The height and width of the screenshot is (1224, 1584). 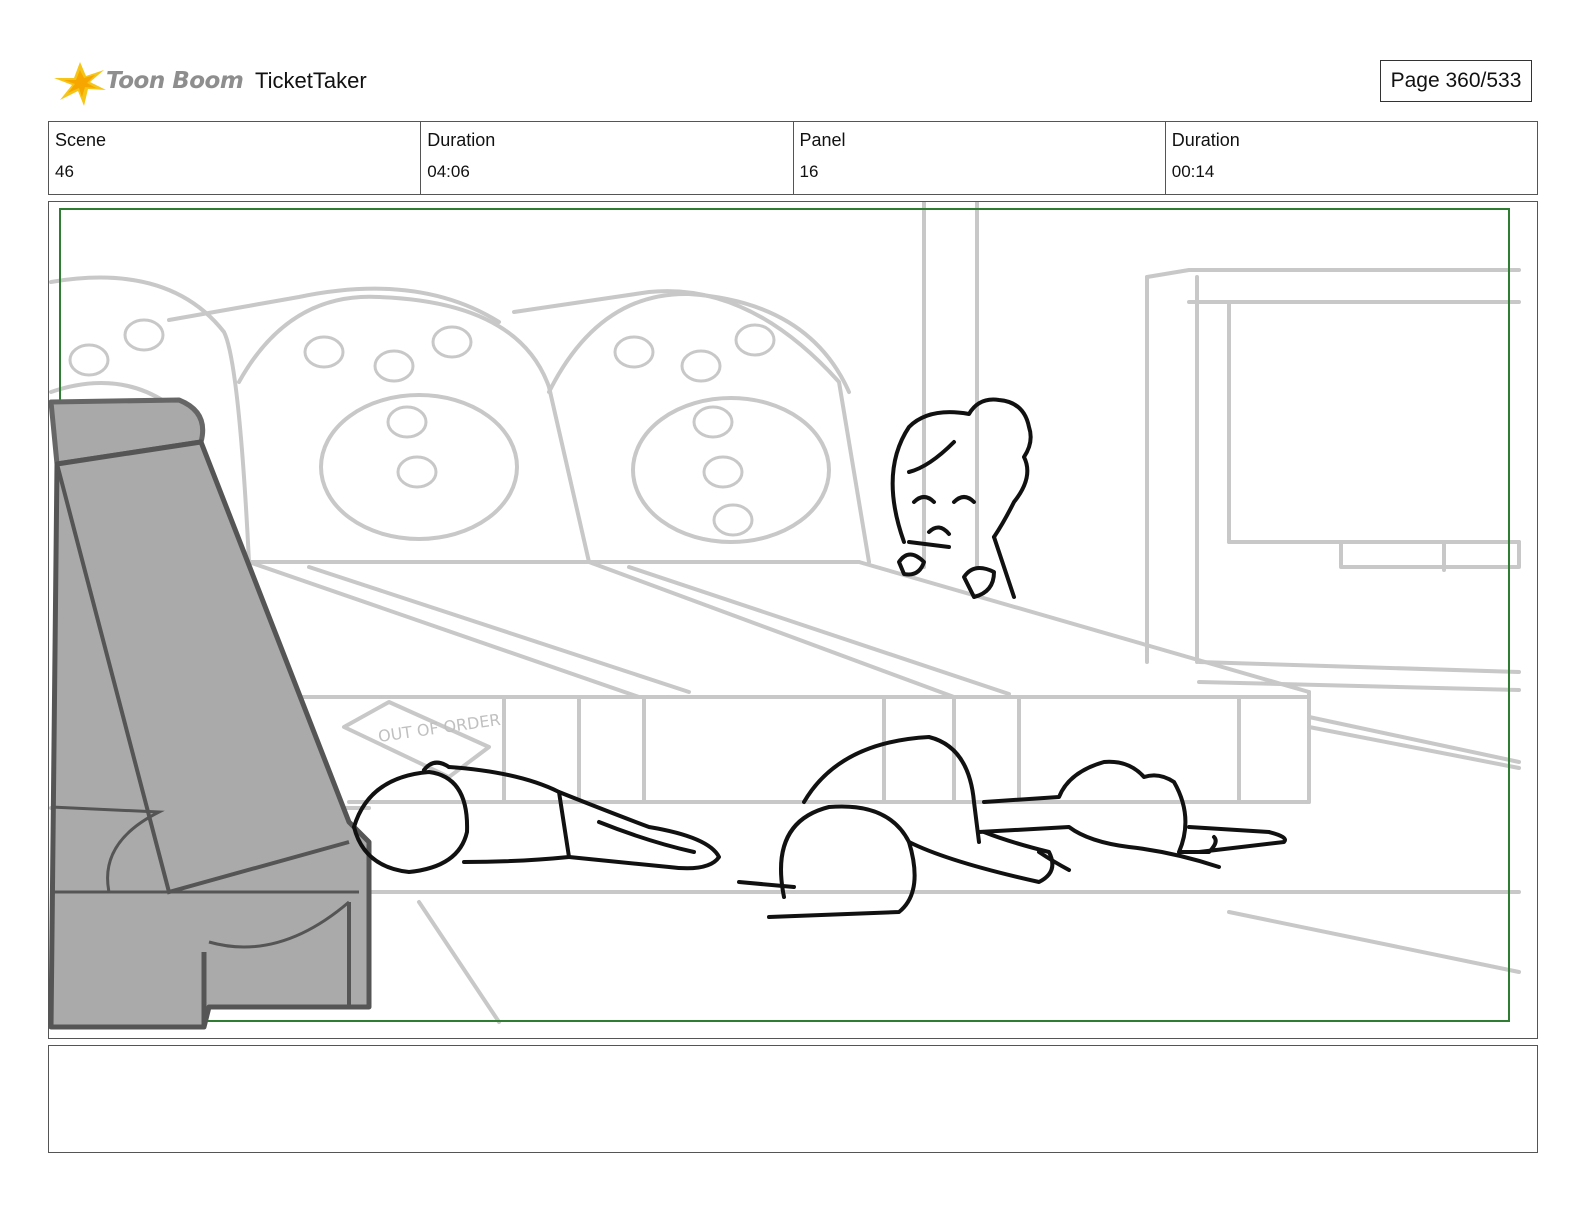 I want to click on scene-duration-value: 04:06, so click(x=448, y=171).